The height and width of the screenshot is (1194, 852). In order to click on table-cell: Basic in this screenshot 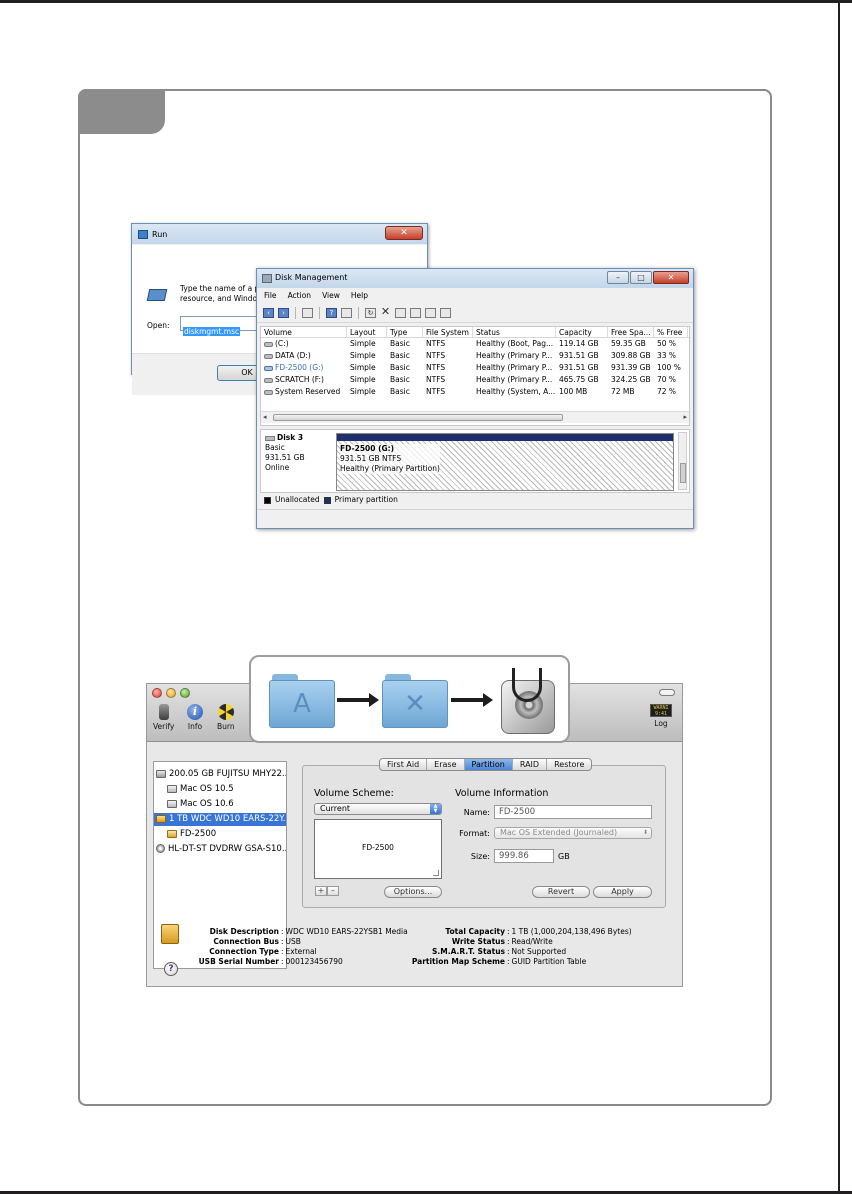, I will do `click(400, 355)`.